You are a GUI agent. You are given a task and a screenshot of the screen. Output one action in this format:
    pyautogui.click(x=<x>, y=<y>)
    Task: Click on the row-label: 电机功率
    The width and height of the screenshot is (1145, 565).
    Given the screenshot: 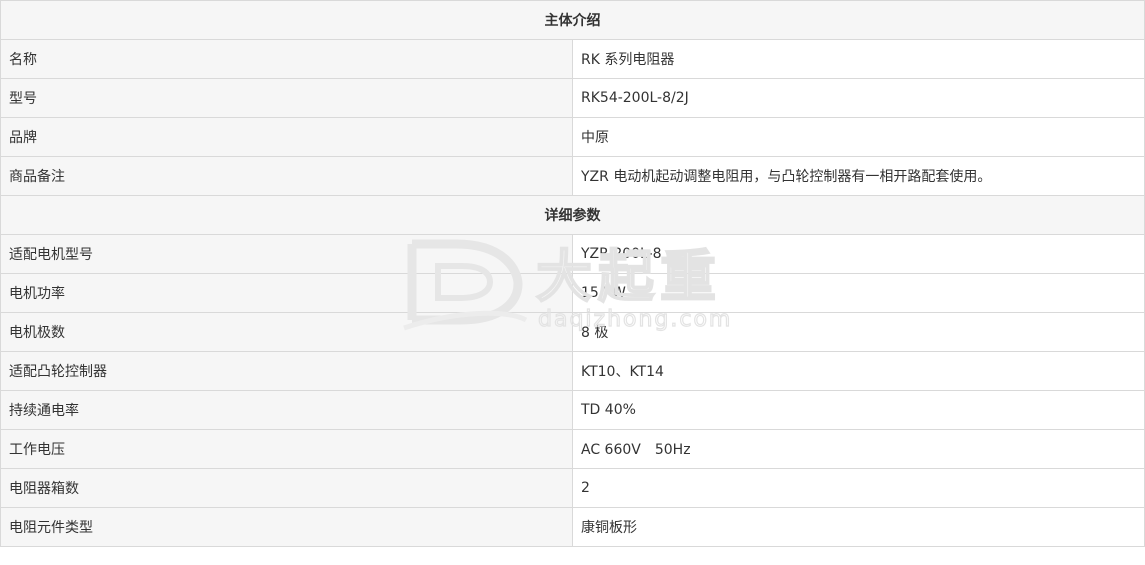 What is the action you would take?
    pyautogui.click(x=286, y=293)
    